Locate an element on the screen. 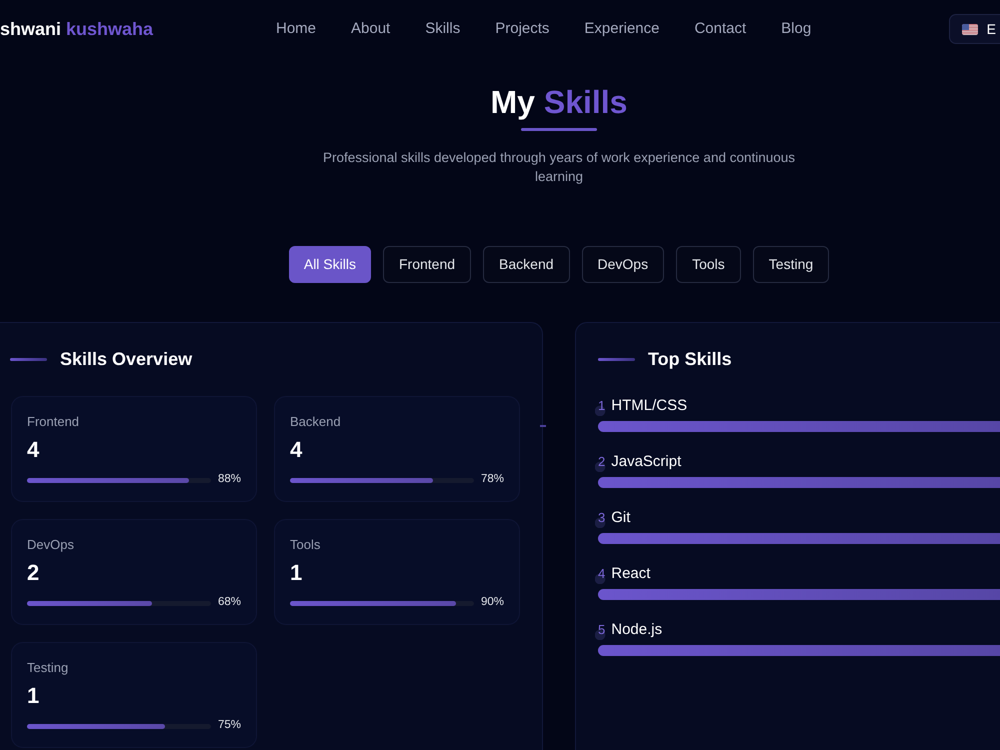 This screenshot has width=1000, height=750. nav-link: Contact is located at coordinates (720, 29).